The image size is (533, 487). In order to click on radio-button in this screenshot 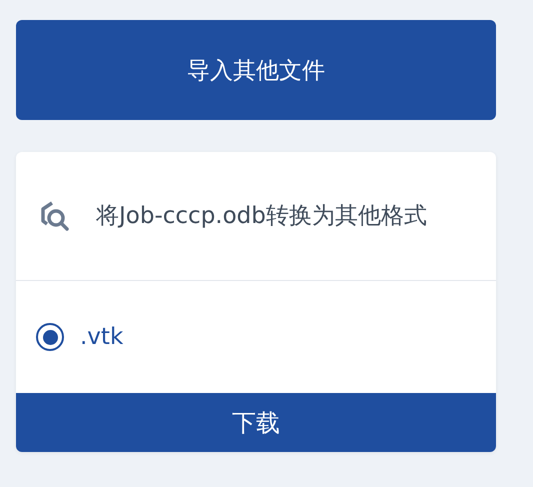, I will do `click(50, 337)`.